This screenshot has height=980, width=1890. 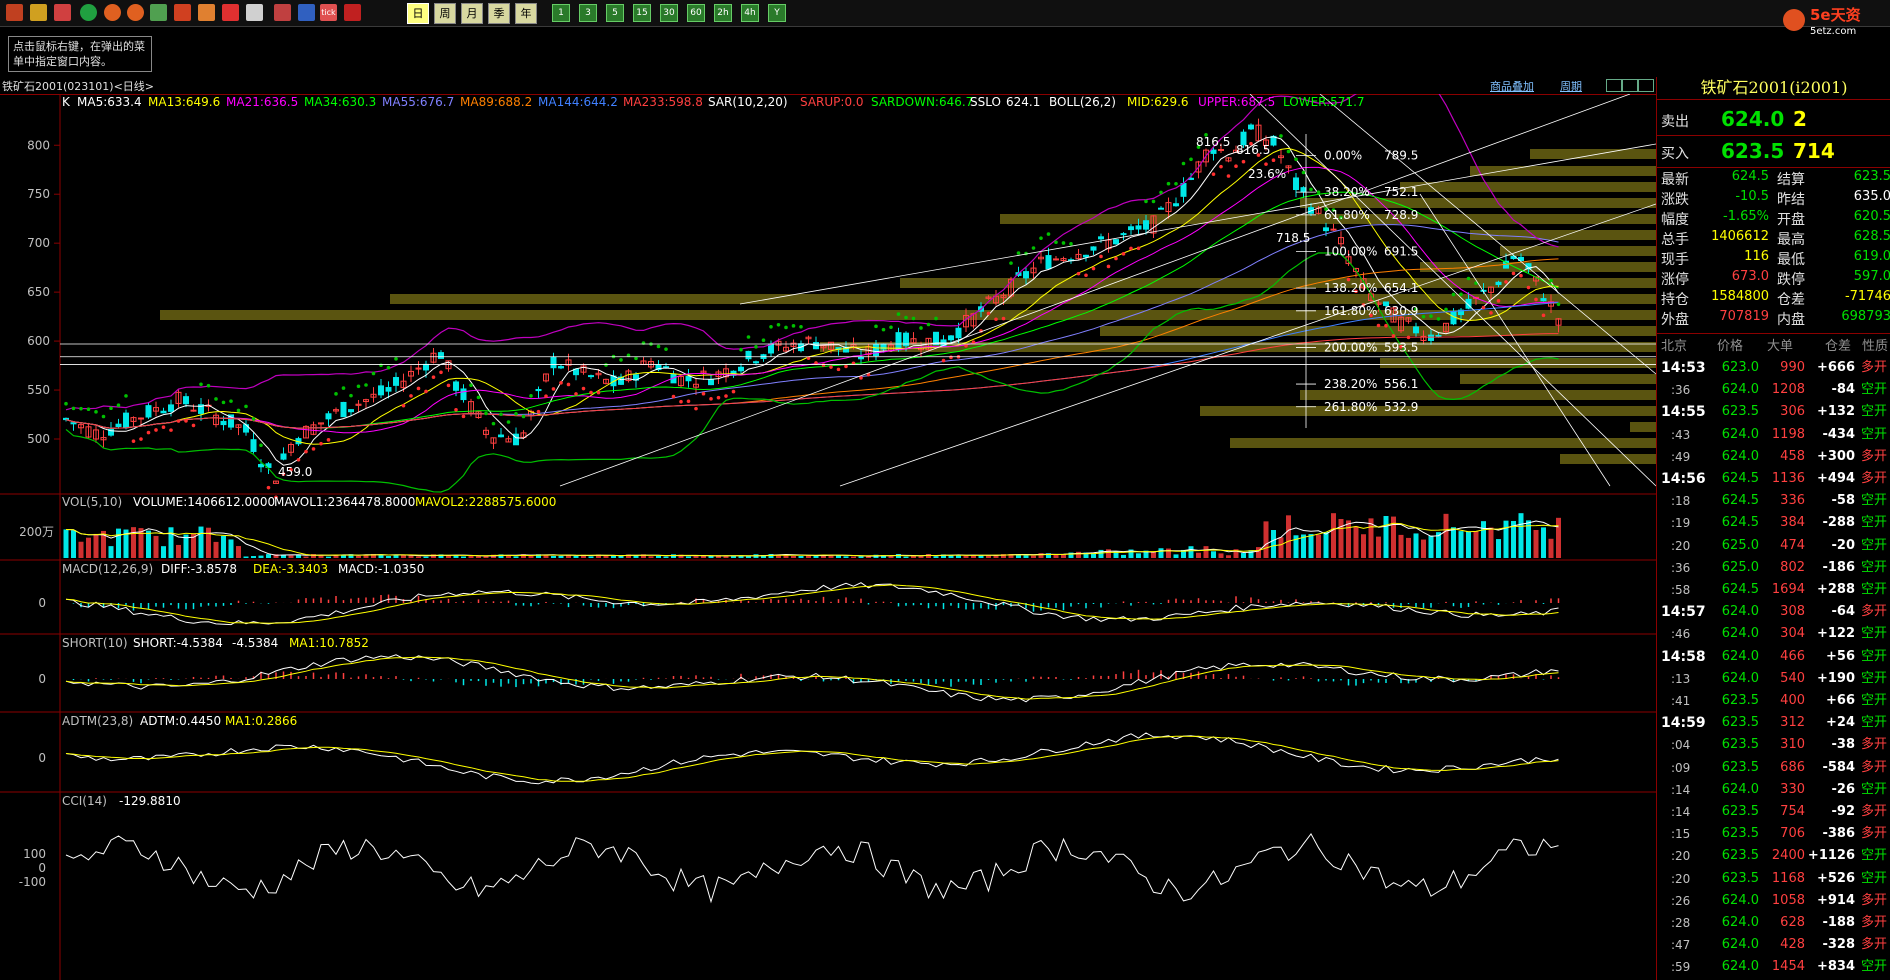 I want to click on sell-price: 624.0, so click(x=1753, y=119).